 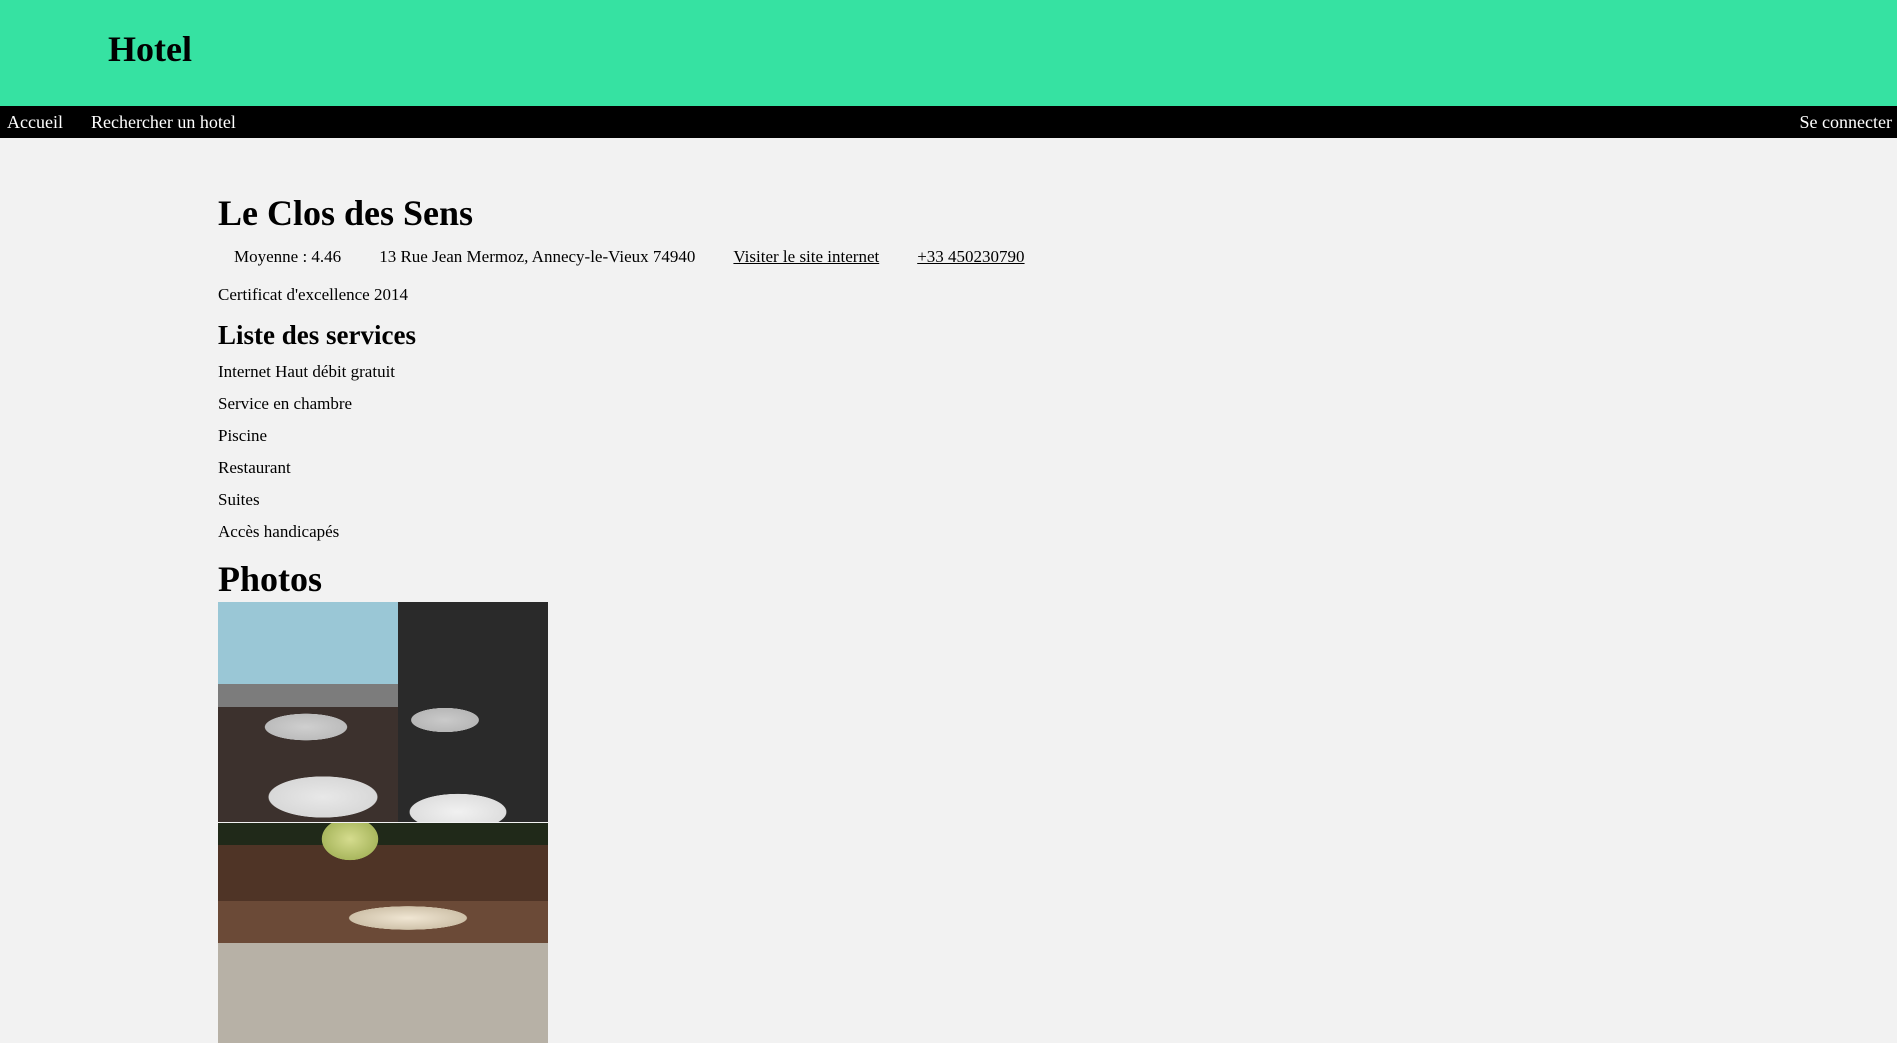 I want to click on service-item: Suites, so click(x=239, y=499).